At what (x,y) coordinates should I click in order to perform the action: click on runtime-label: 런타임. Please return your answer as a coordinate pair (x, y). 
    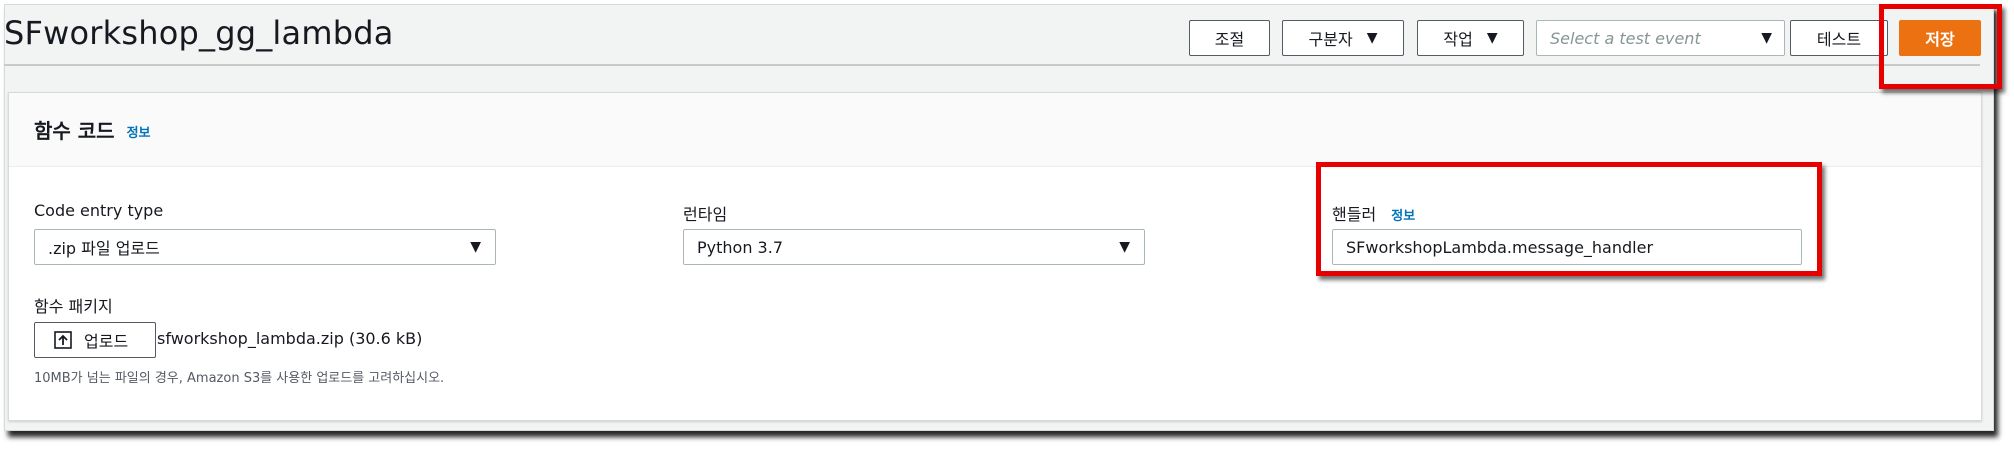
    Looking at the image, I should click on (705, 214).